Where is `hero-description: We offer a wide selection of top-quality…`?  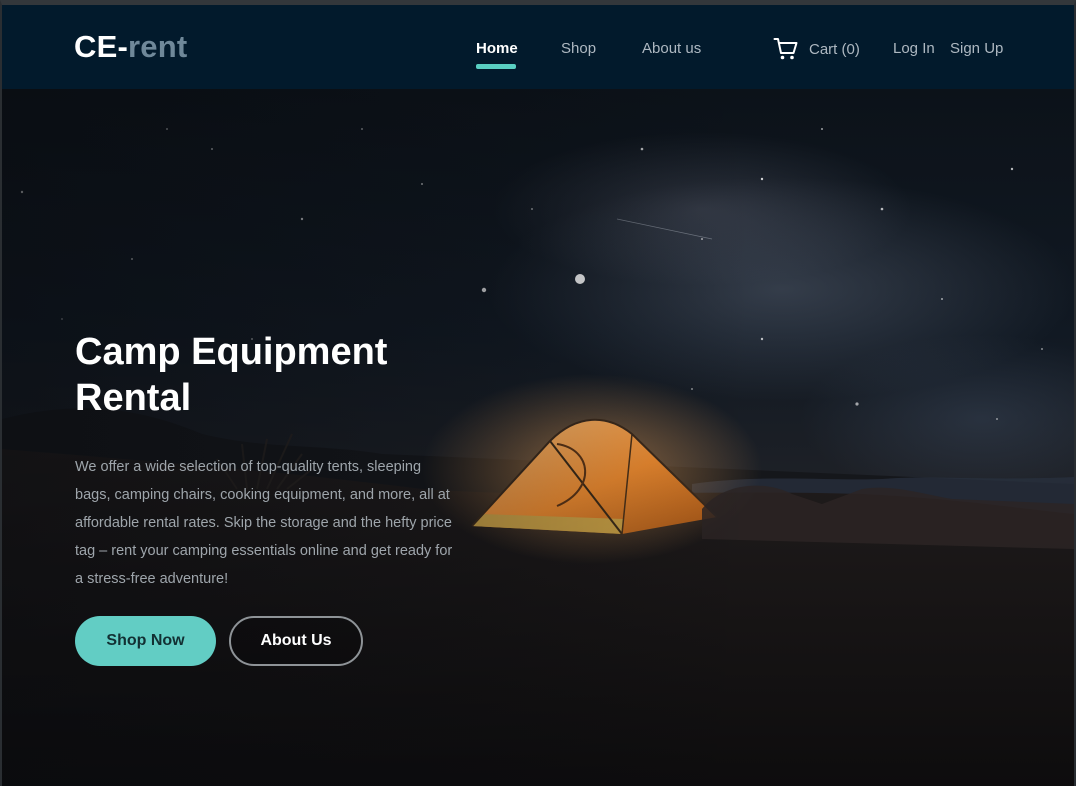
hero-description: We offer a wide selection of top-quality… is located at coordinates (264, 523).